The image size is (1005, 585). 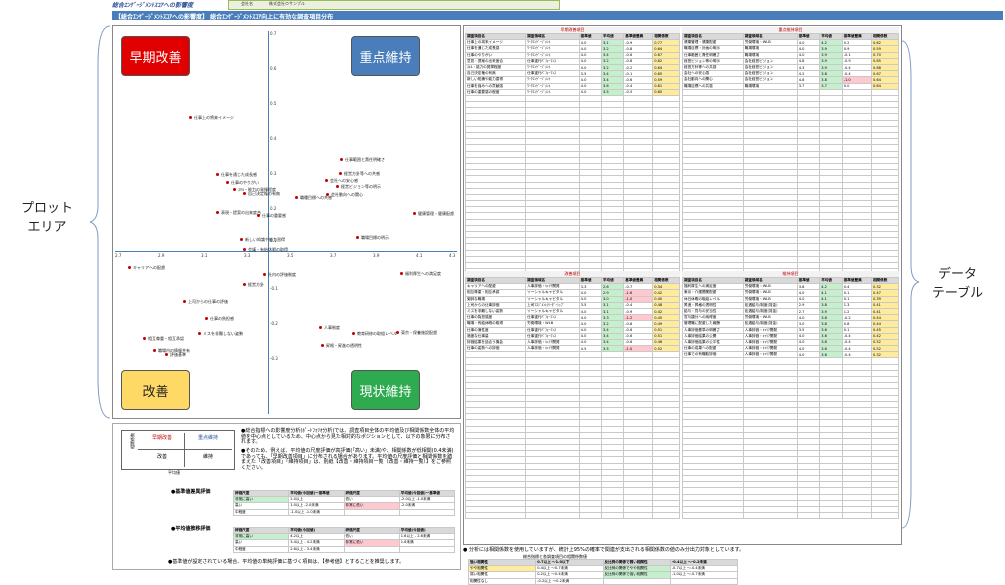 I want to click on table-row: 中程度 2.6以上 - 3.4未満, so click(x=344, y=549).